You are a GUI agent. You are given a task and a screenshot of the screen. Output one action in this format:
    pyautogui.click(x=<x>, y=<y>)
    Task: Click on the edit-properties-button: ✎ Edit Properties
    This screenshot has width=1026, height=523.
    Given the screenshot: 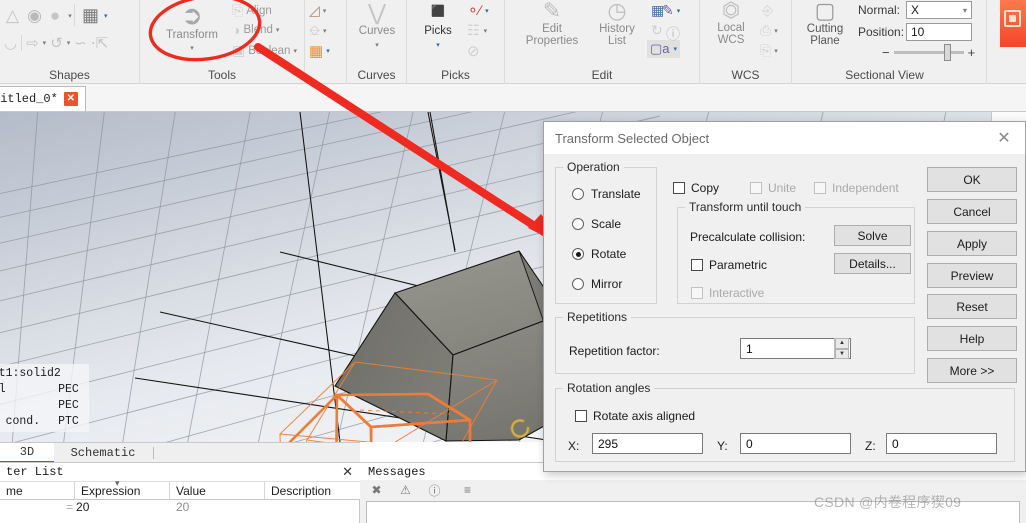 What is the action you would take?
    pyautogui.click(x=552, y=23)
    